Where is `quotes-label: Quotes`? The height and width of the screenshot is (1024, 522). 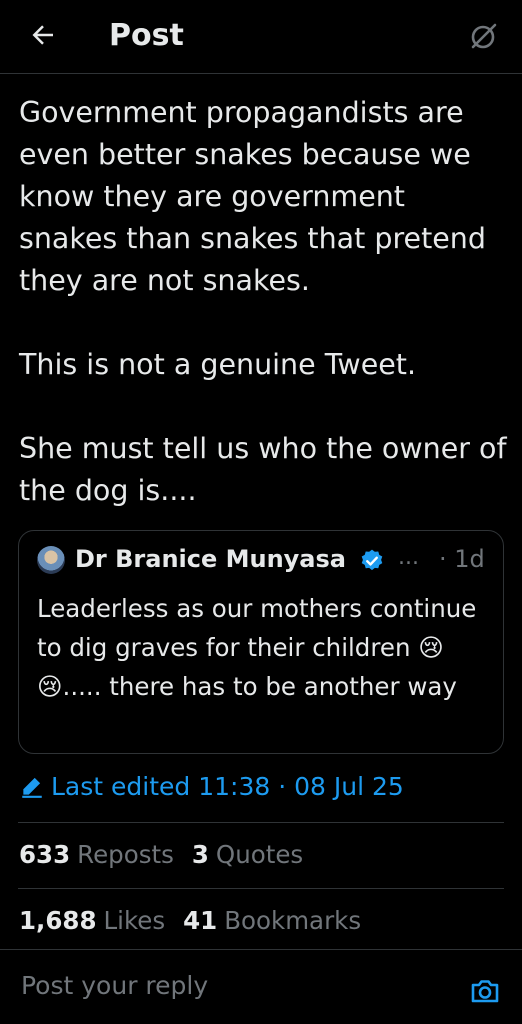 quotes-label: Quotes is located at coordinates (259, 854).